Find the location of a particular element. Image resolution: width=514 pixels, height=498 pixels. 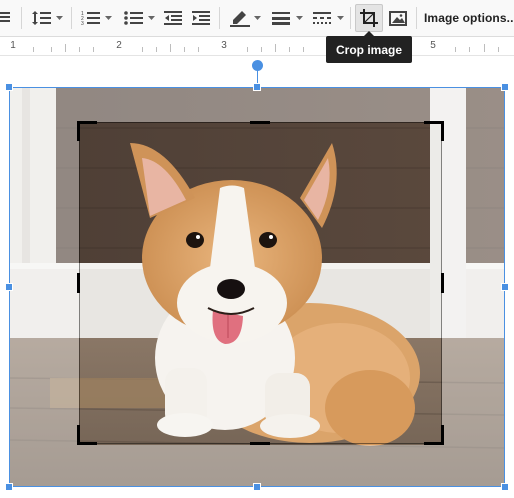

border-weight-icon is located at coordinates (280, 18).